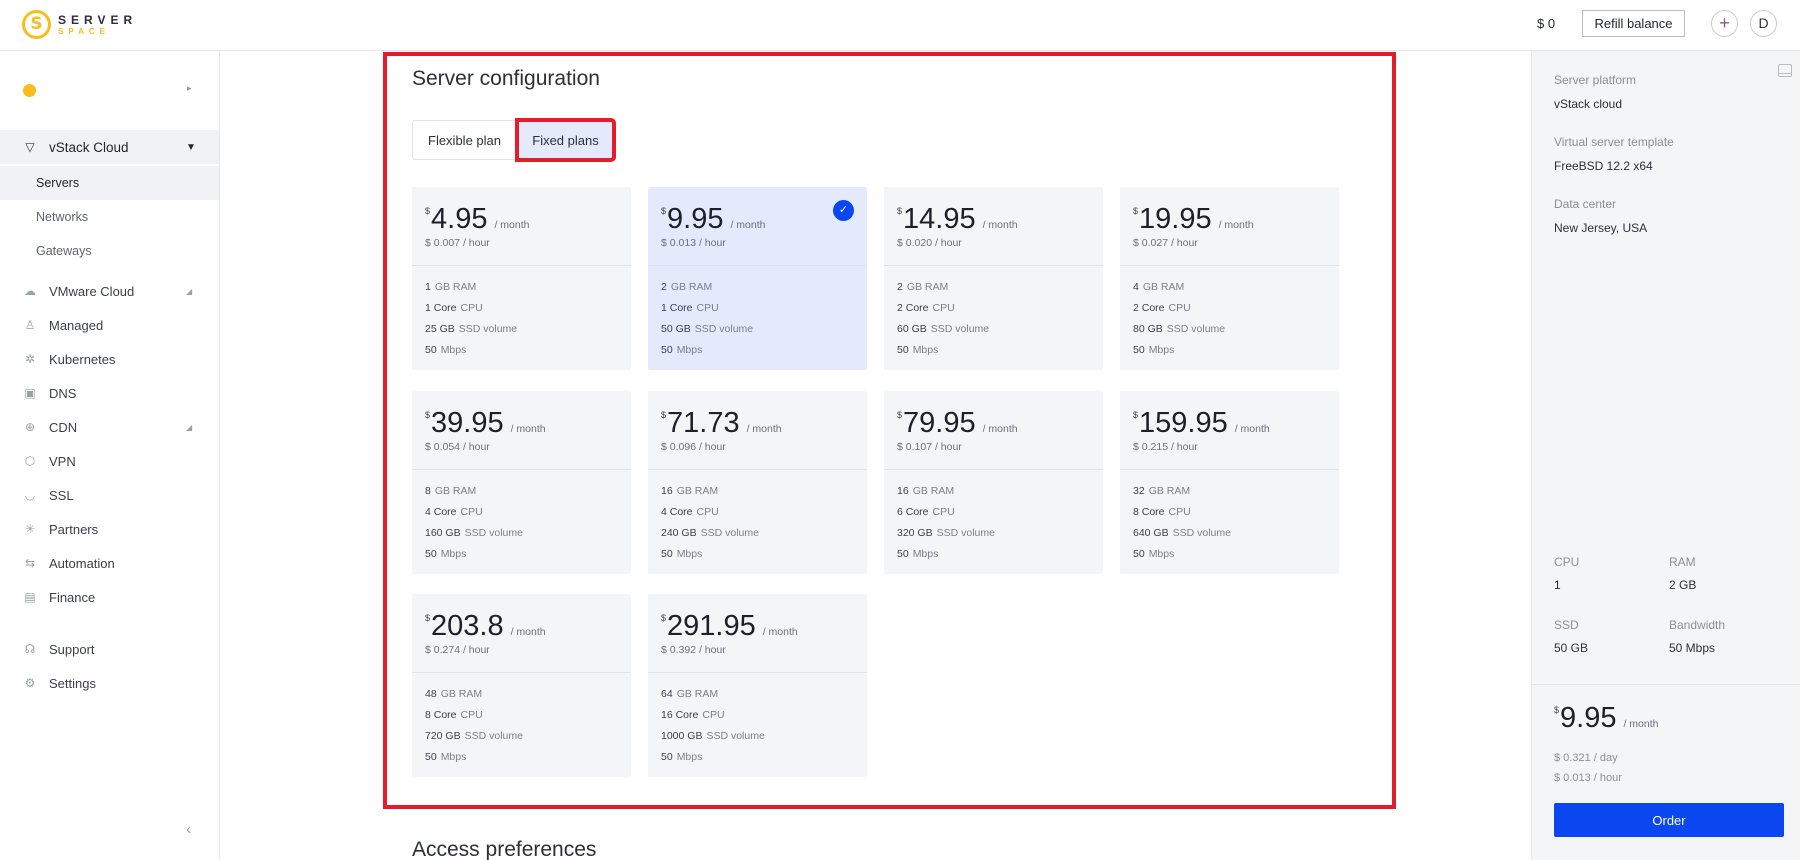 The width and height of the screenshot is (1800, 860). I want to click on plan-price-value: 19.95, so click(1175, 219).